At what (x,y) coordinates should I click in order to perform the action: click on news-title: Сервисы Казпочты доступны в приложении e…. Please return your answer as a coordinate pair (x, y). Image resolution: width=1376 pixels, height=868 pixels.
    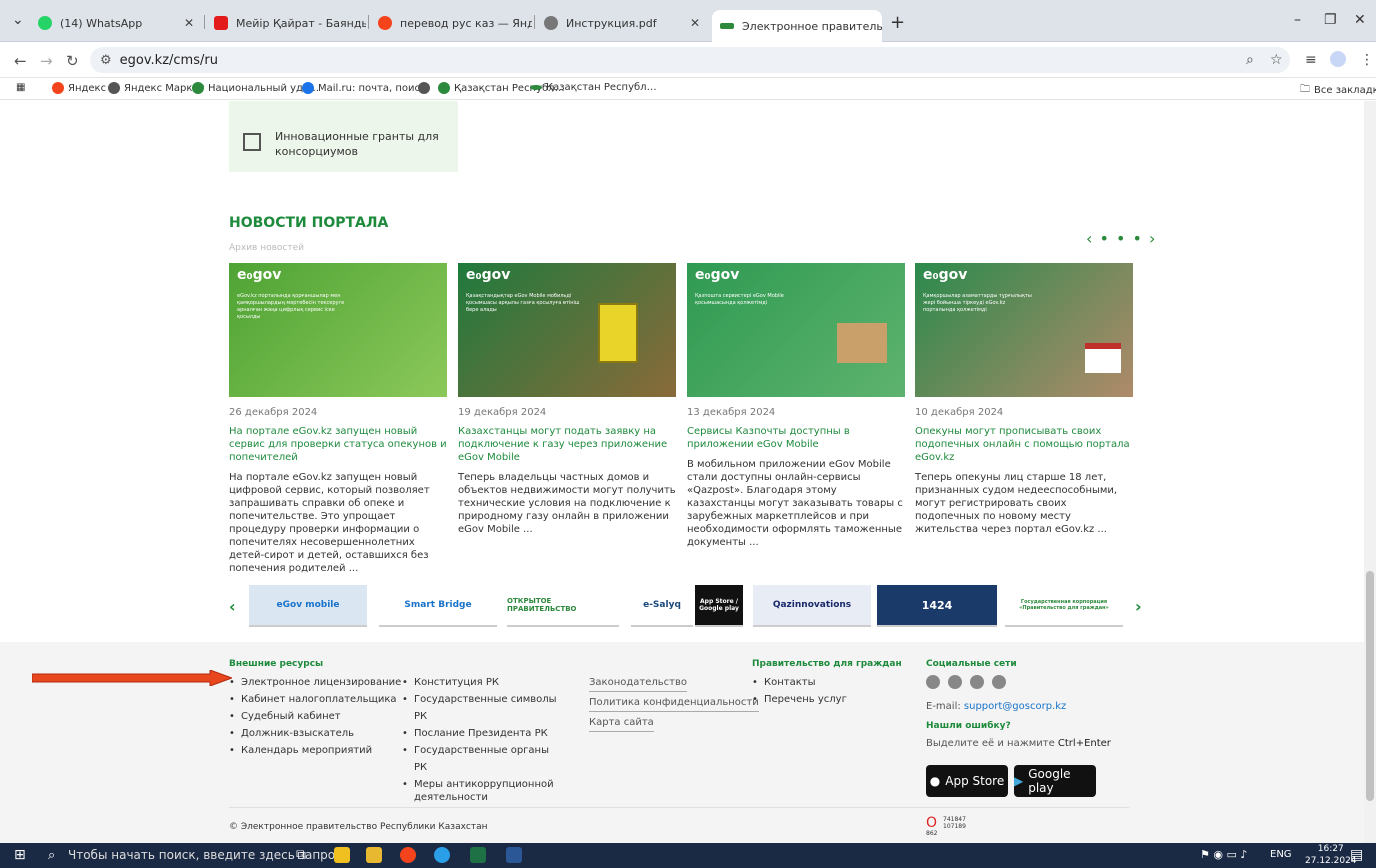
    Looking at the image, I should click on (796, 438).